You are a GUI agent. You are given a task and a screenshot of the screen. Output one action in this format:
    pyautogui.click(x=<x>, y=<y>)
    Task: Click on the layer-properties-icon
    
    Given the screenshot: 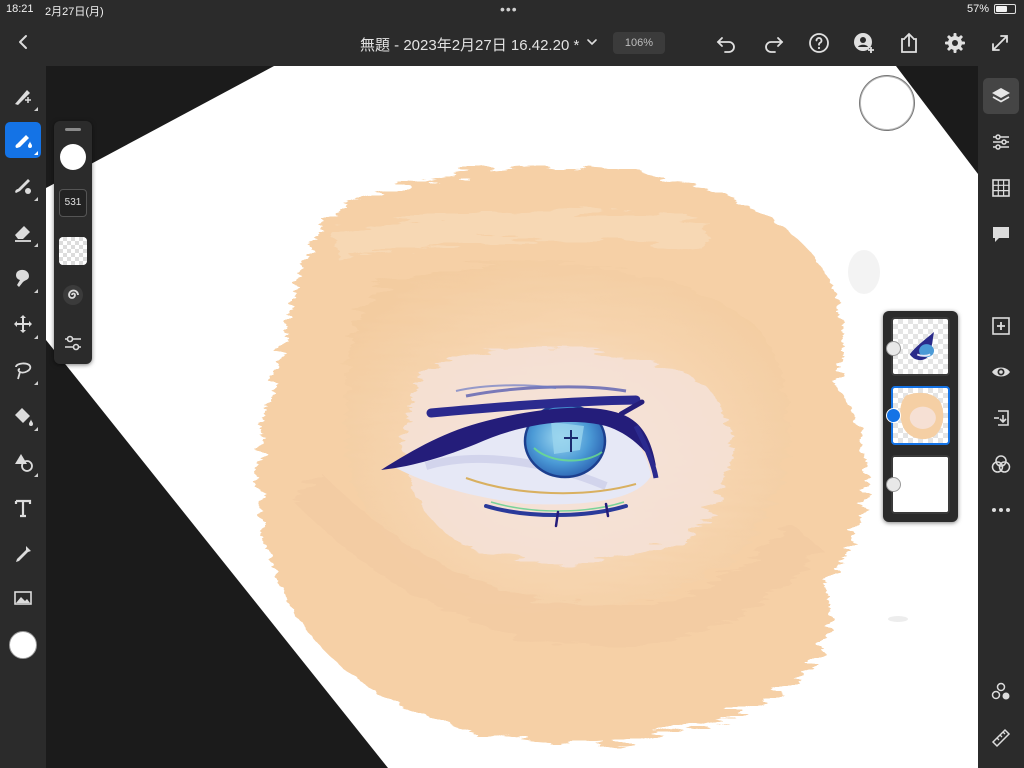 What is the action you would take?
    pyautogui.click(x=1001, y=142)
    